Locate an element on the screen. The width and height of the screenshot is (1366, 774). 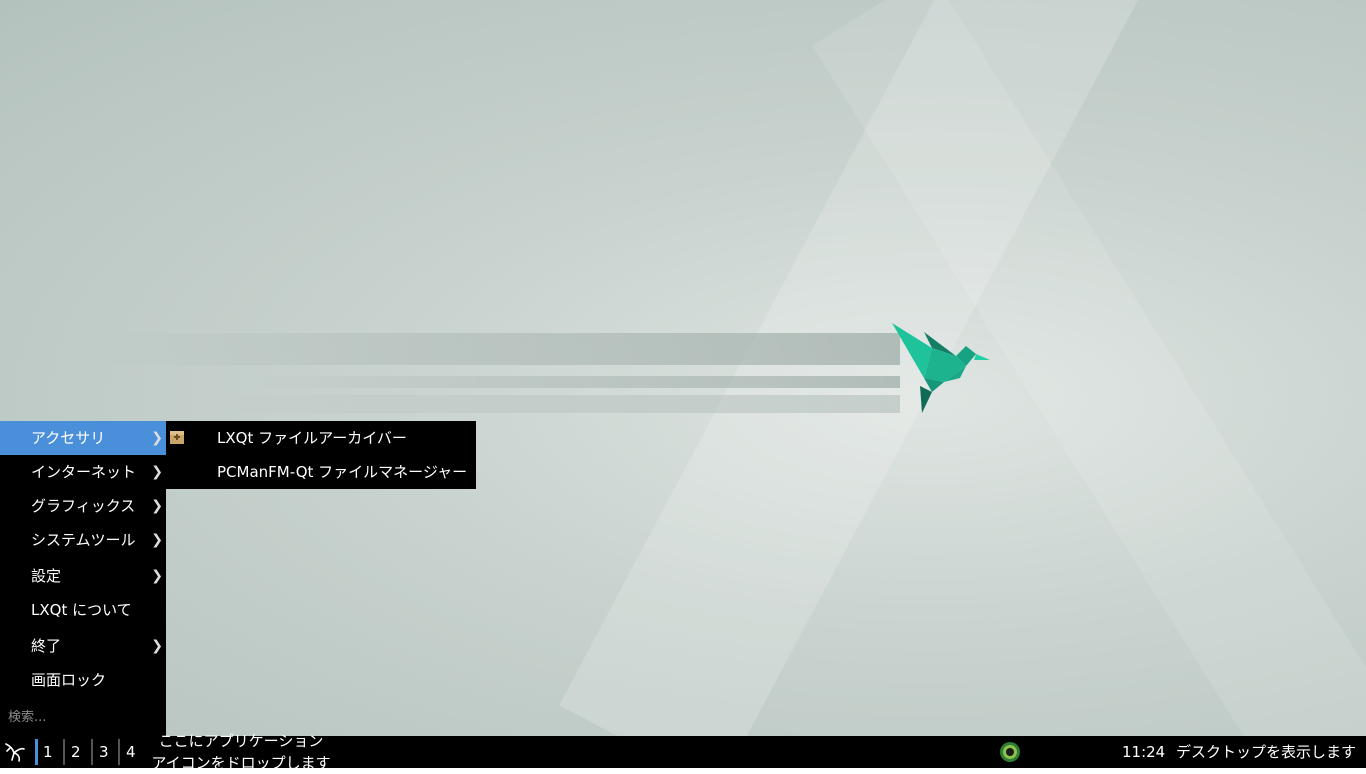
quicklaunch-hint-line: アイコンをドロップします is located at coordinates (241, 763).